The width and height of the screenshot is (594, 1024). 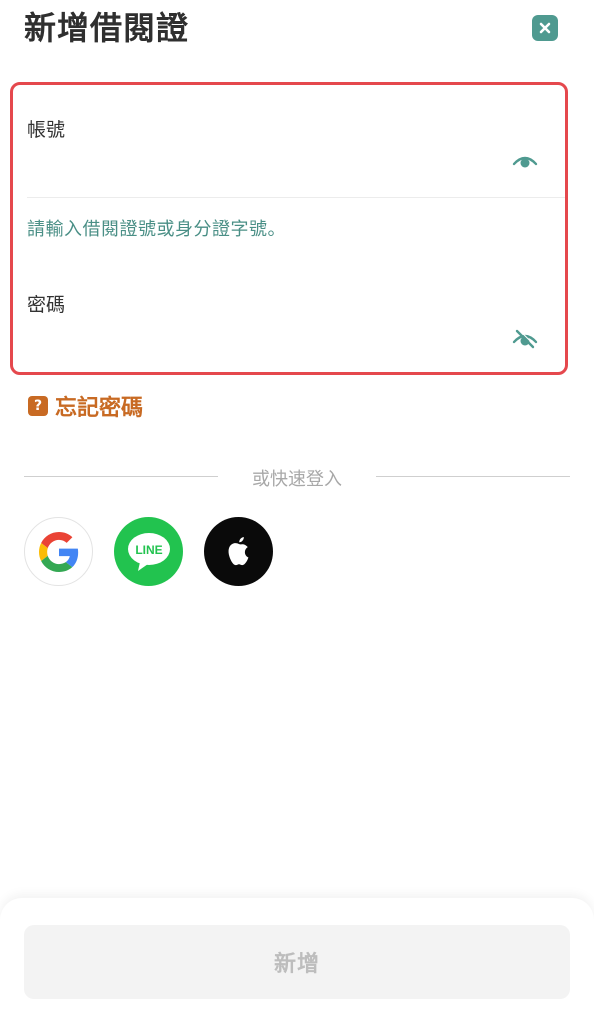 I want to click on page-title: 新增借閱證, so click(x=107, y=28).